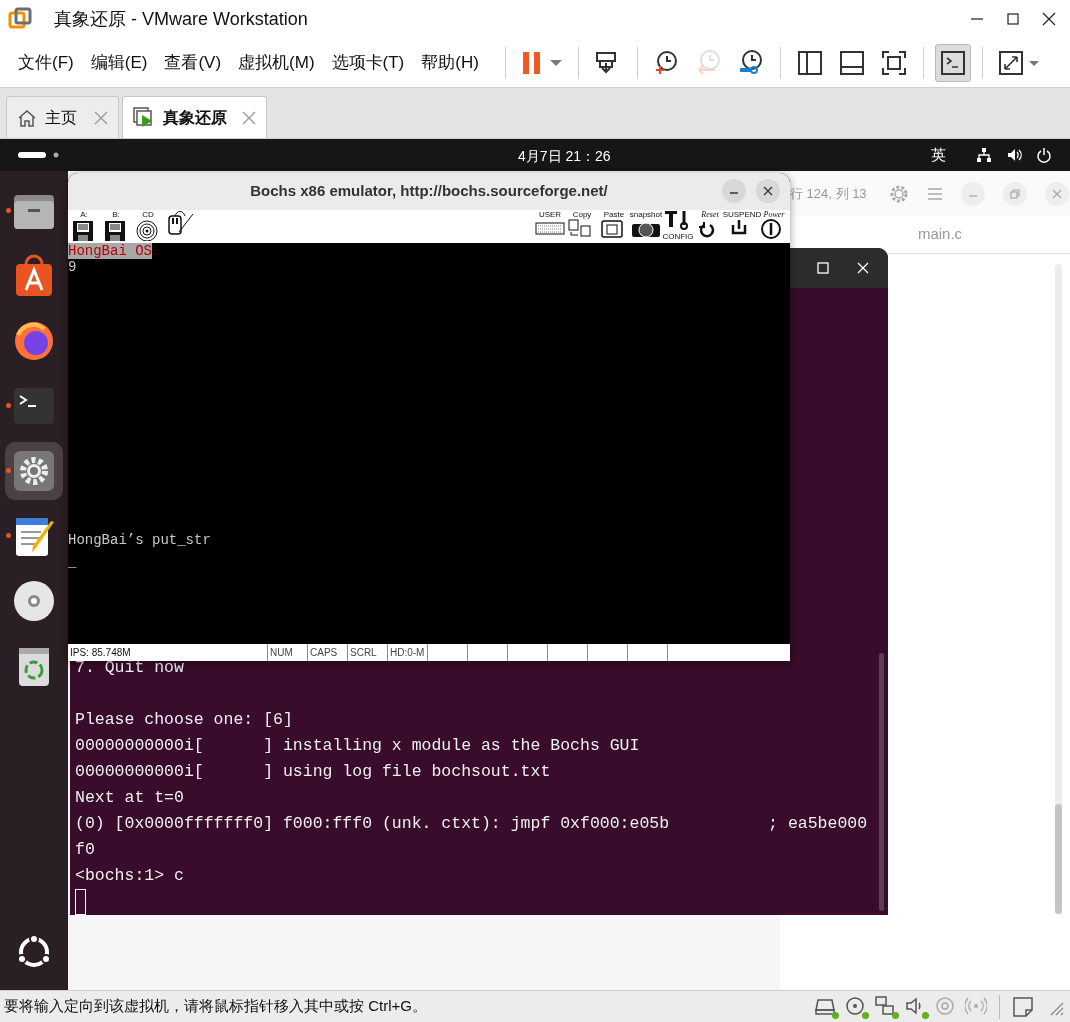  Describe the element at coordinates (288, 652) in the screenshot. I see `status-cell: NUM` at that location.